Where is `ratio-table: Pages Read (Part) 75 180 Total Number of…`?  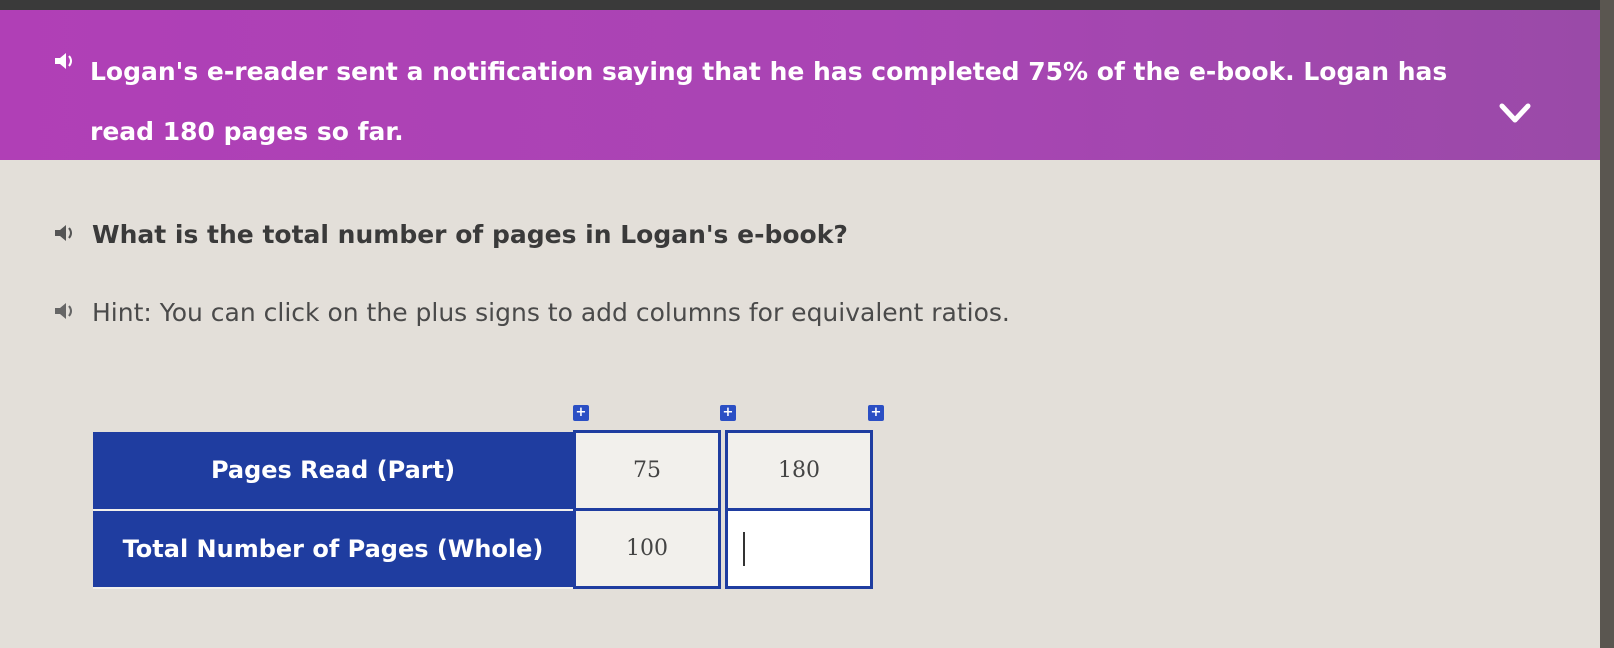
ratio-table: Pages Read (Part) 75 180 Total Number of… is located at coordinates (483, 509).